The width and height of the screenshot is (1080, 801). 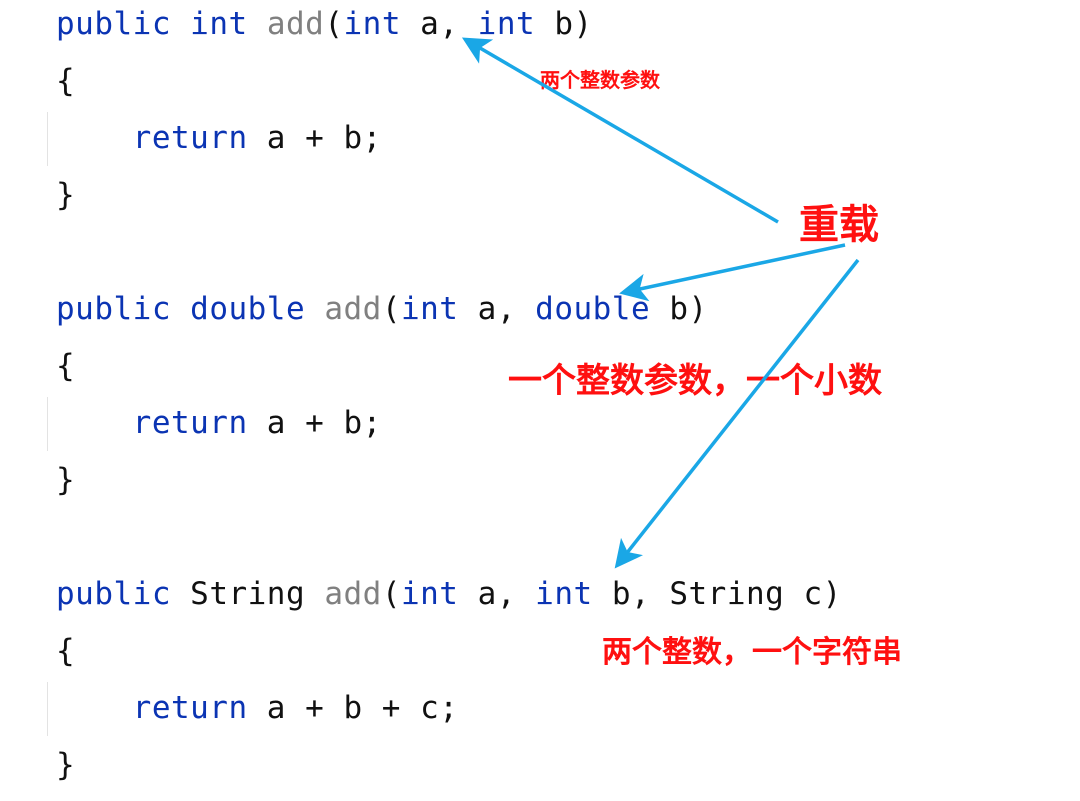 I want to click on param-type: String, so click(x=727, y=594).